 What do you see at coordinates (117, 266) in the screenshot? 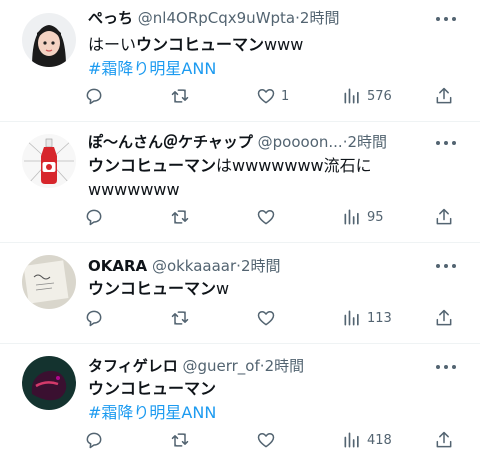
I see `display-name: OKARA` at bounding box center [117, 266].